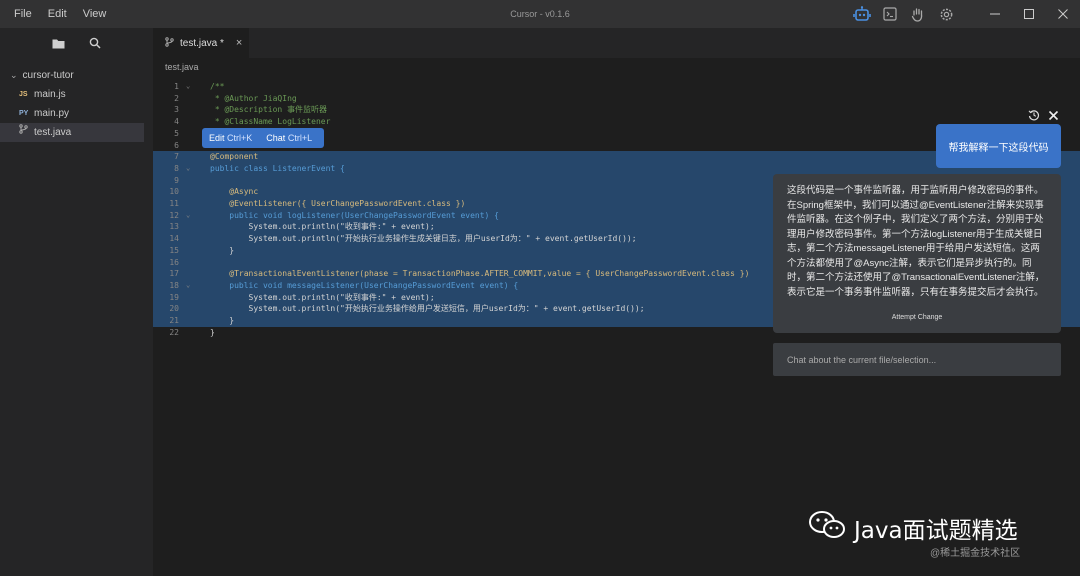 Image resolution: width=1080 pixels, height=576 pixels. I want to click on menu-bar: File Edit View, so click(60, 14).